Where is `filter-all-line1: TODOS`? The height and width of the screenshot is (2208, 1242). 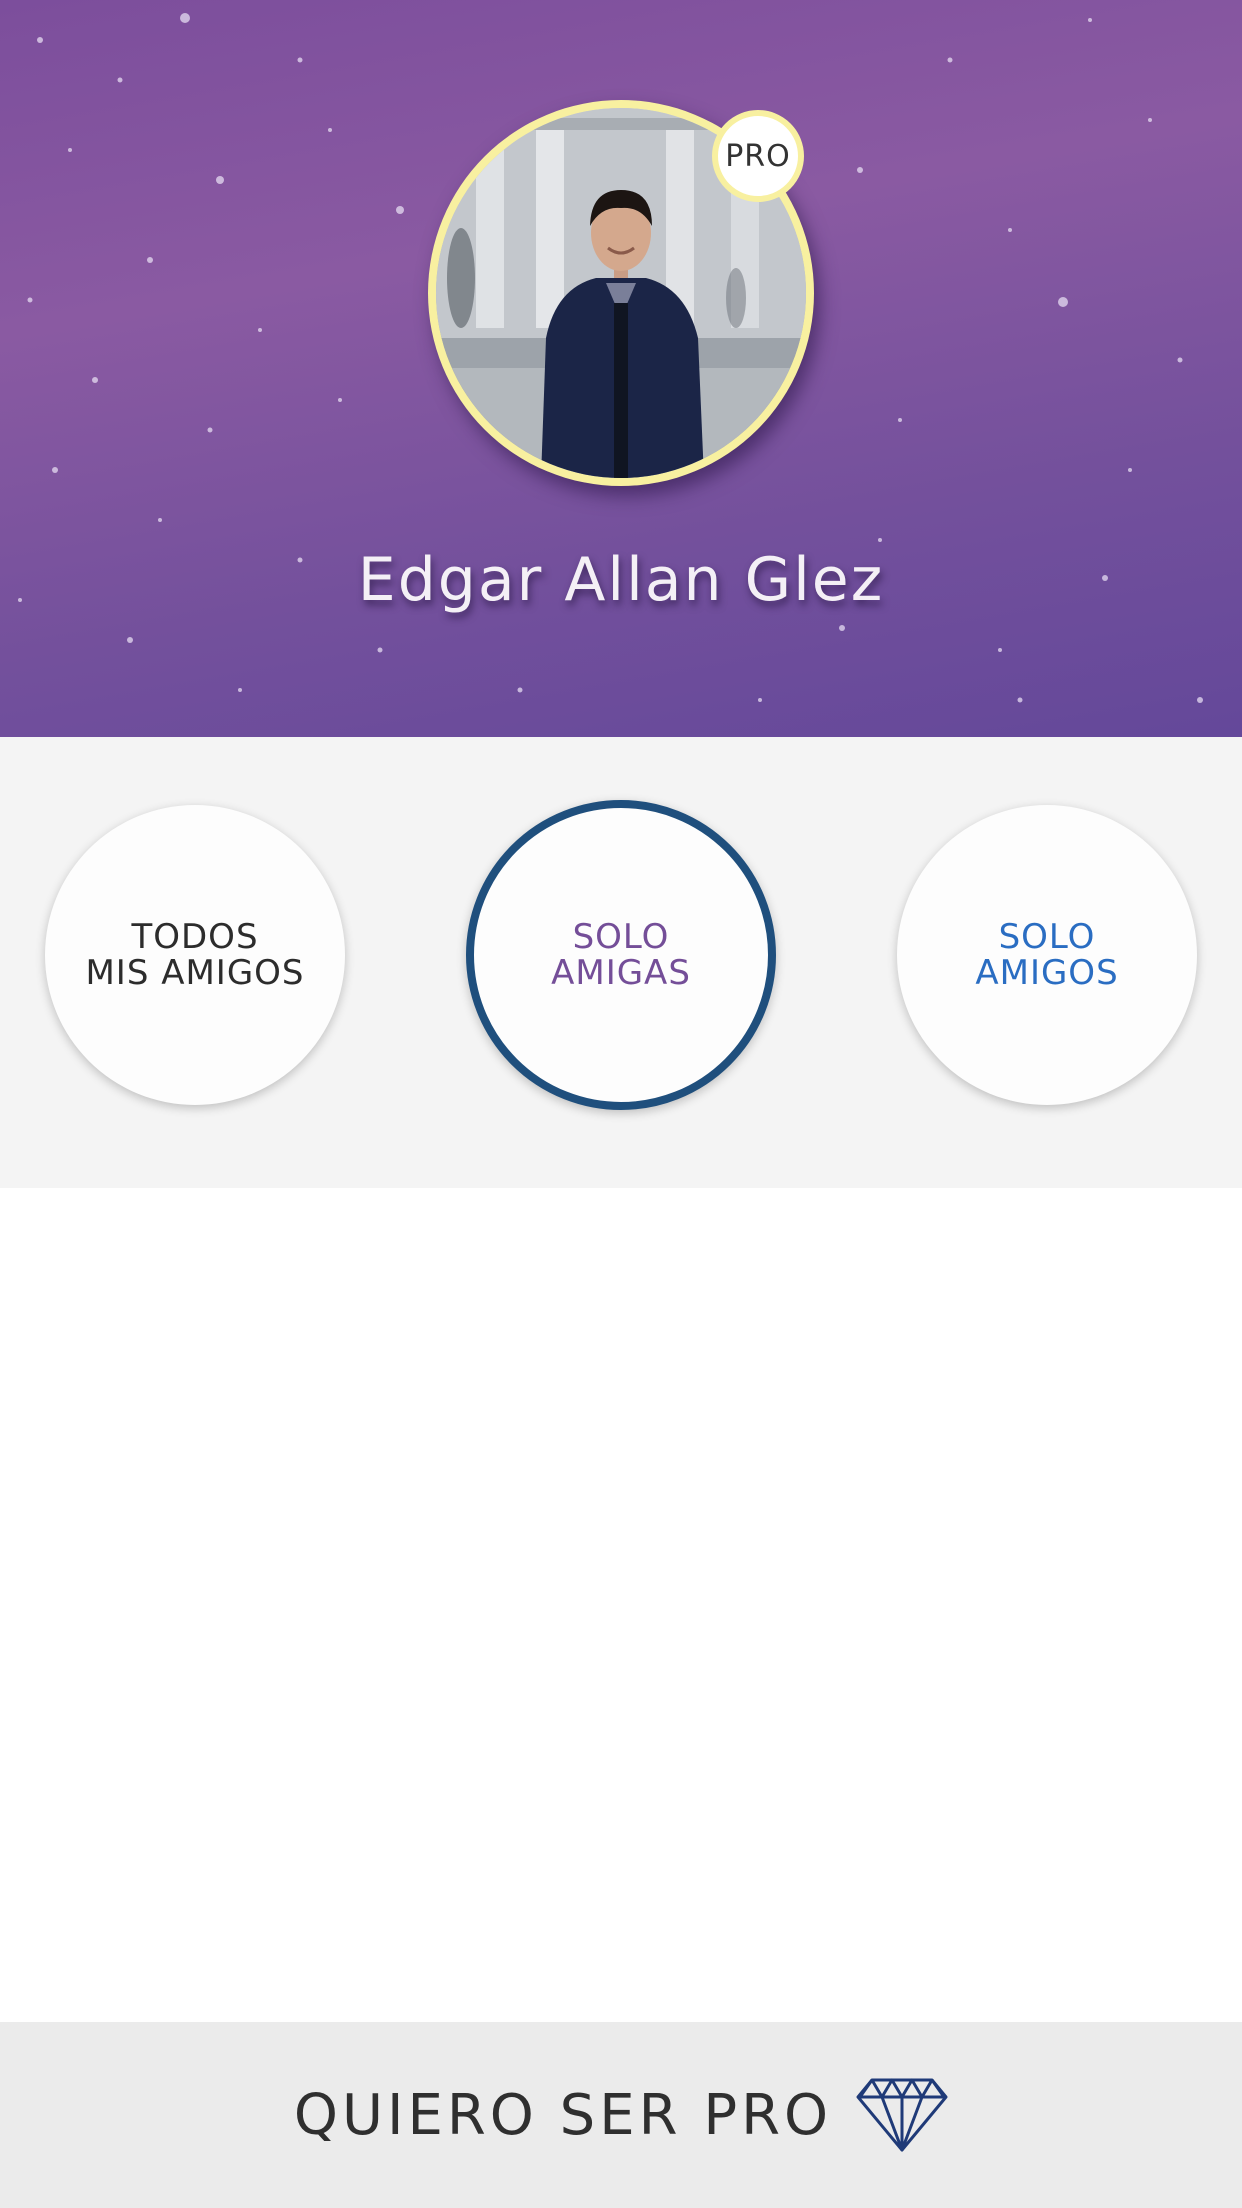 filter-all-line1: TODOS is located at coordinates (195, 937).